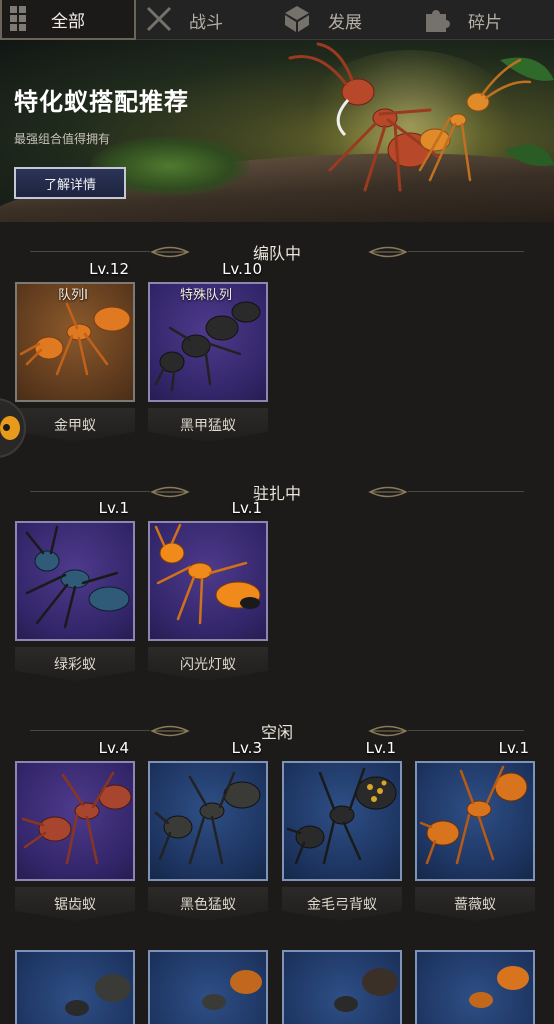 Image resolution: width=554 pixels, height=1024 pixels. Describe the element at coordinates (208, 664) in the screenshot. I see `ant-name: 闪光灯蚁` at that location.